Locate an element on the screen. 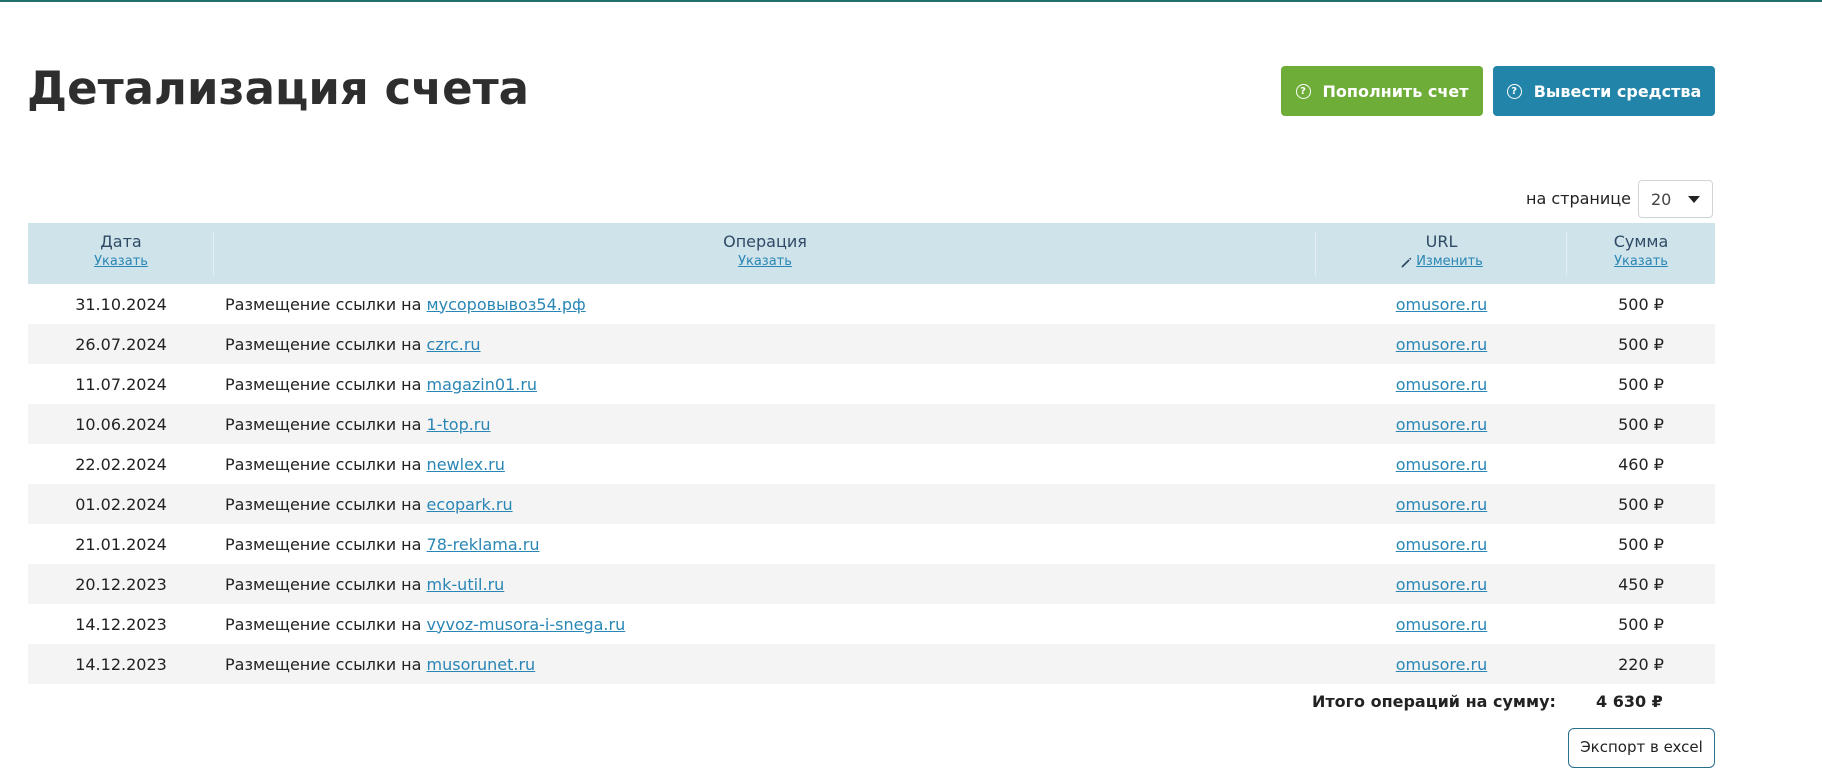 Image resolution: width=1822 pixels, height=768 pixels. row-date: 22.02.2024 is located at coordinates (121, 464).